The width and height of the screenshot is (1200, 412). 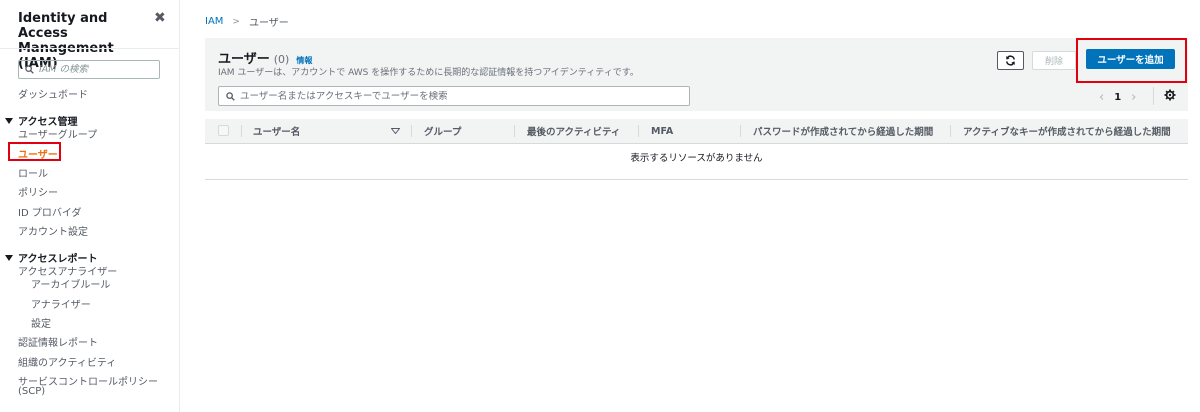 I want to click on sort-caret-icon, so click(x=395, y=131).